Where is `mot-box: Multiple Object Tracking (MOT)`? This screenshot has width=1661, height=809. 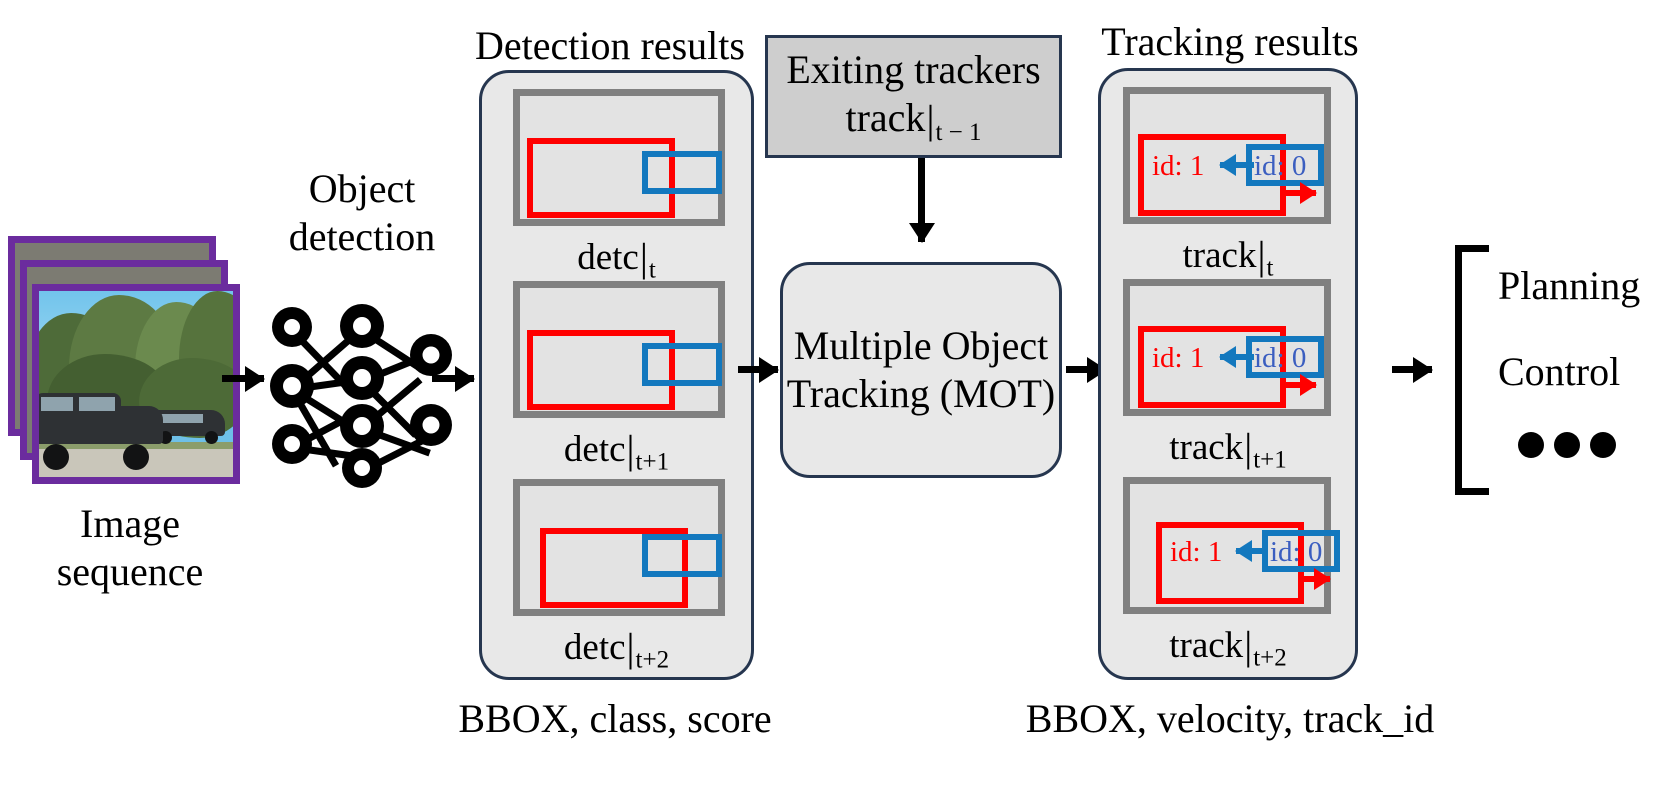
mot-box: Multiple Object Tracking (MOT) is located at coordinates (921, 370).